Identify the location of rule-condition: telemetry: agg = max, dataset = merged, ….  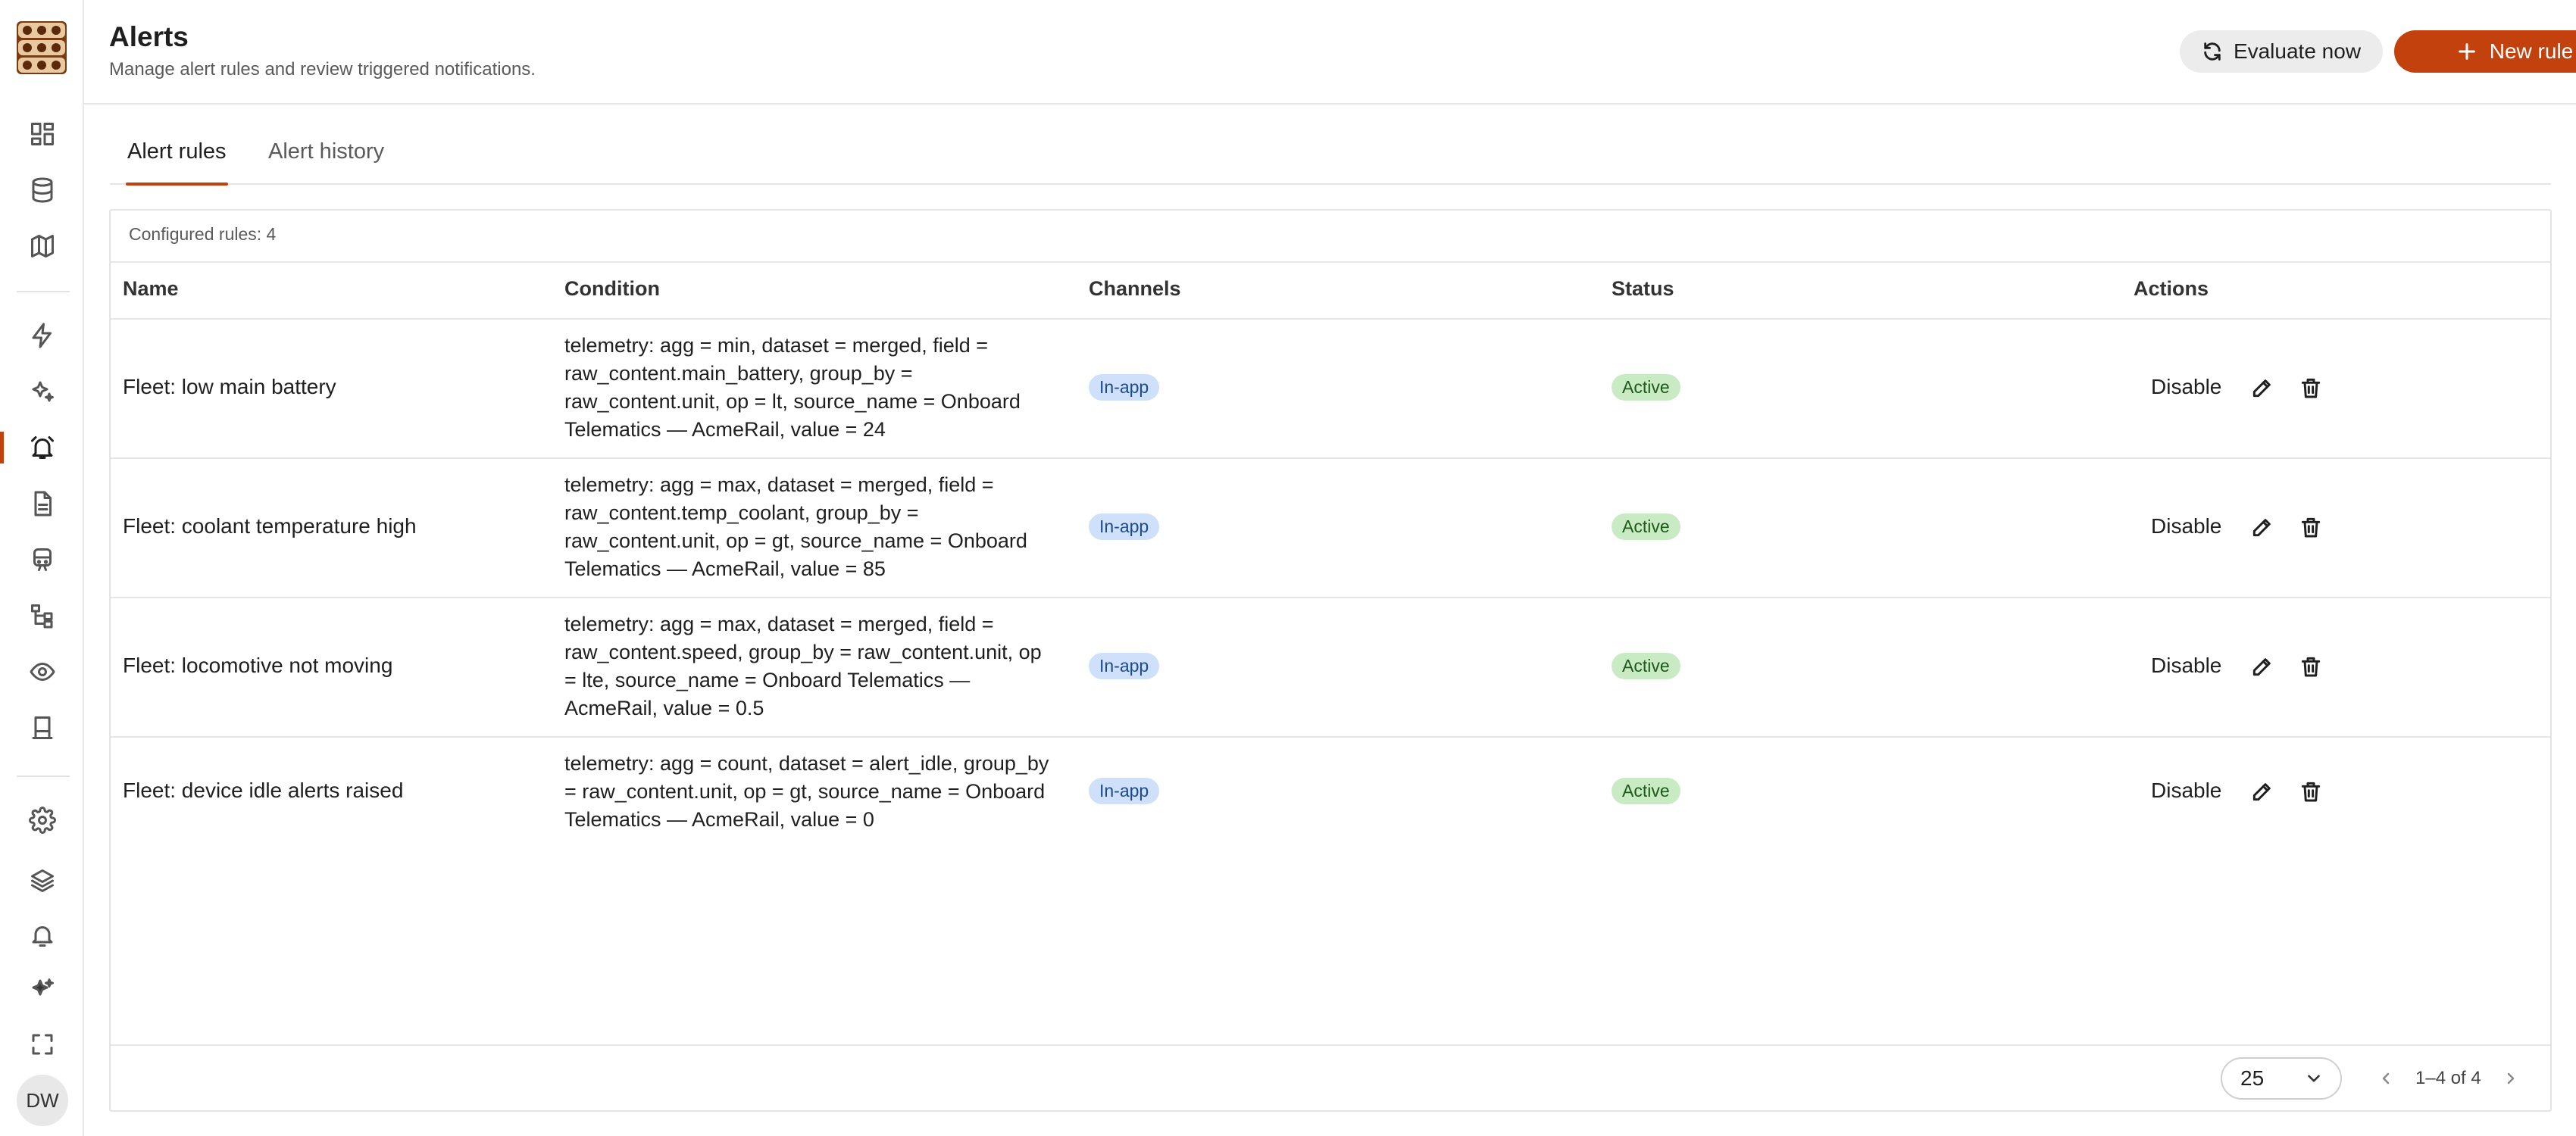
(795, 526).